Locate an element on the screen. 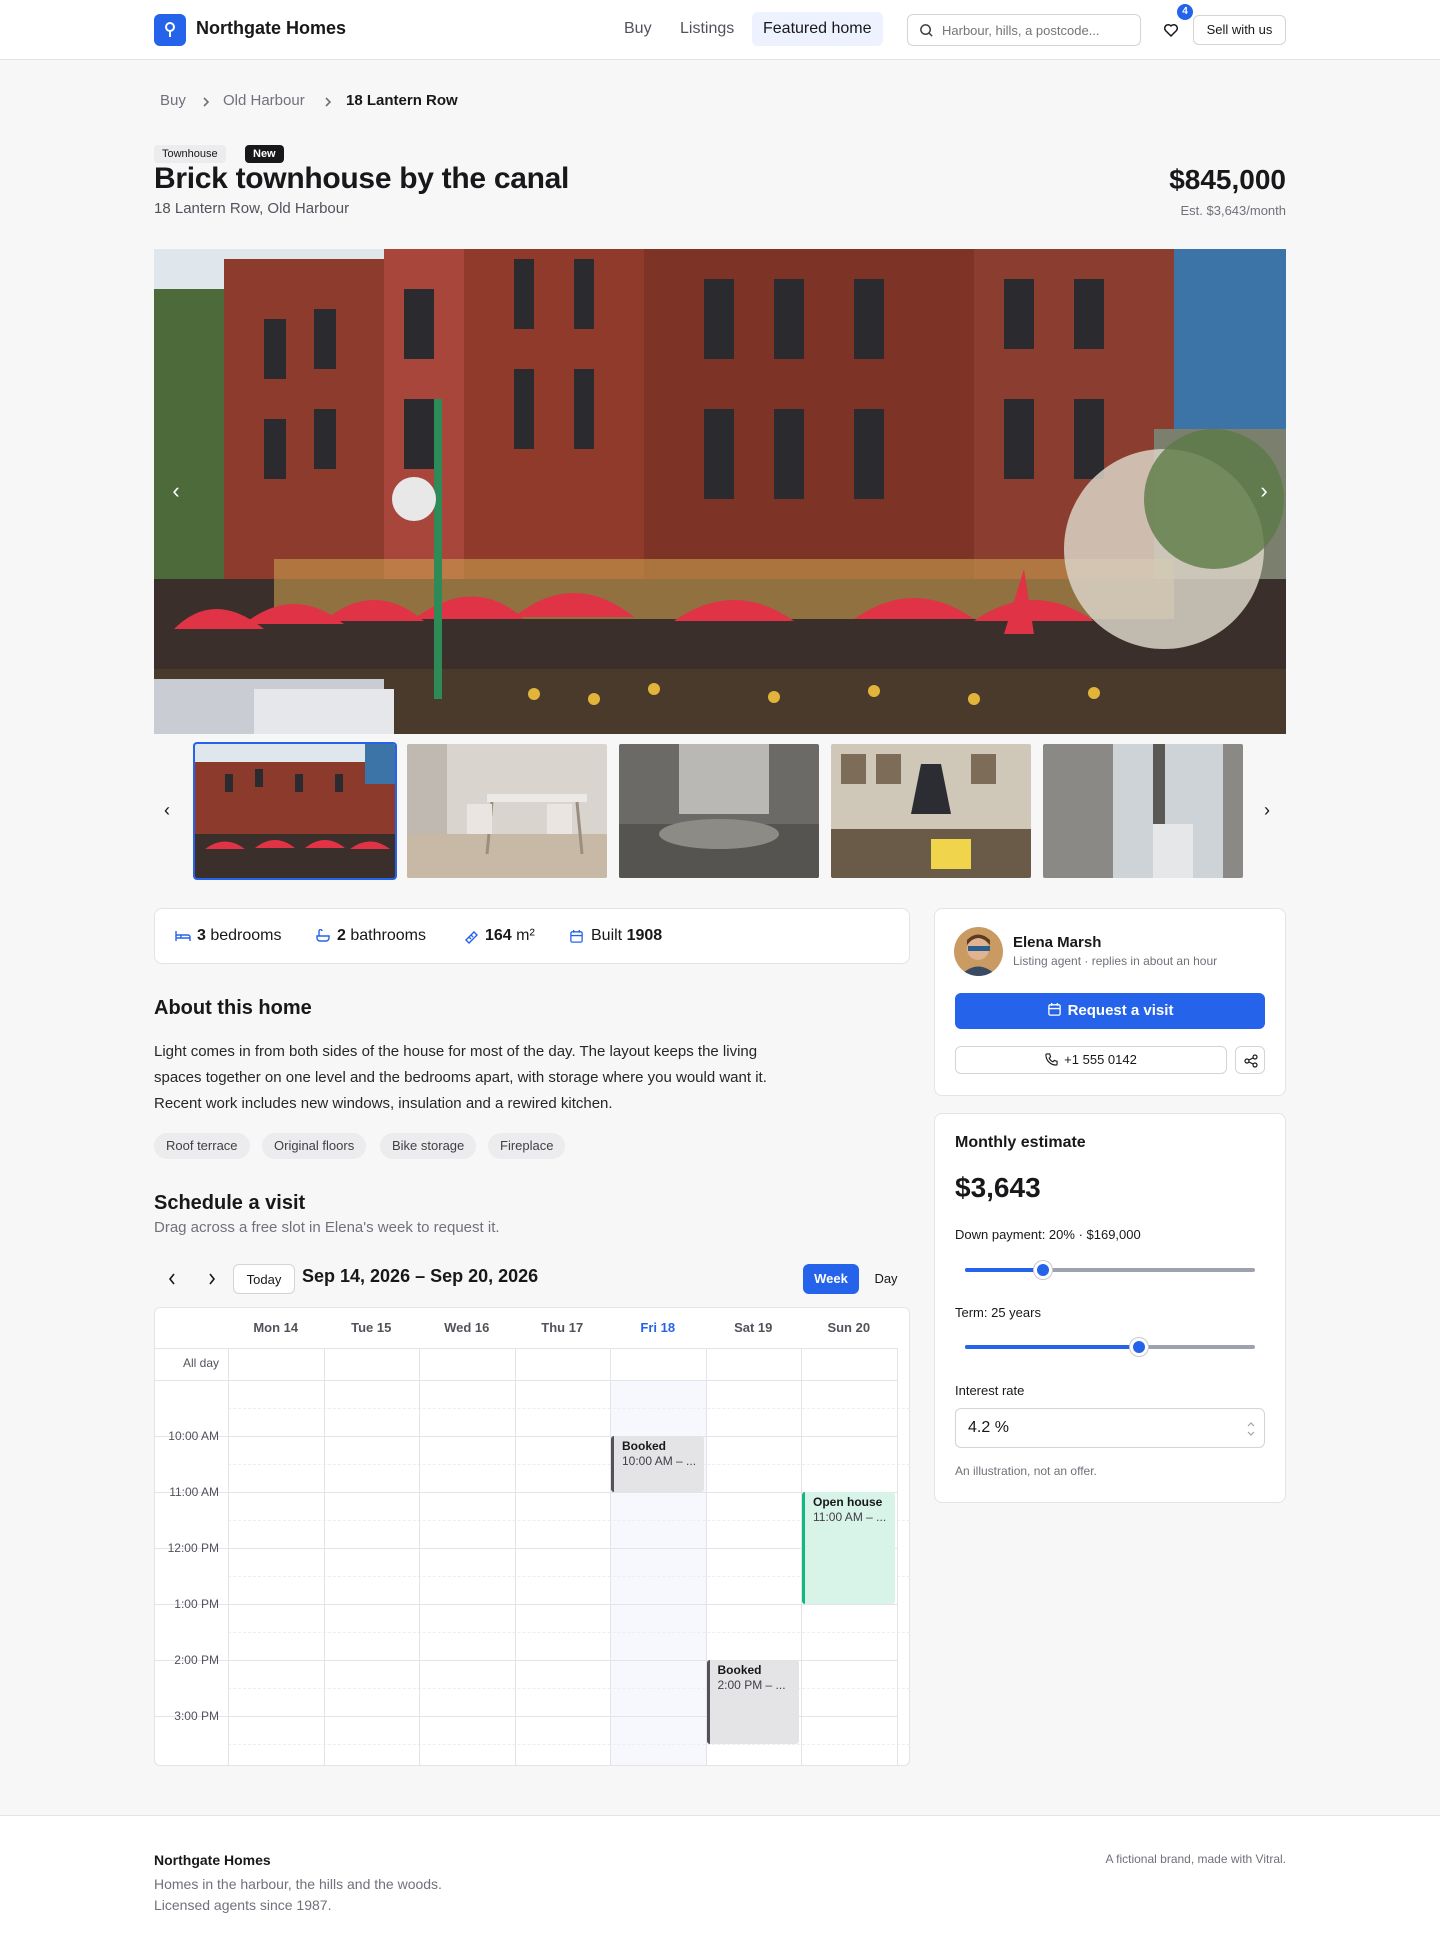 This screenshot has height=1946, width=1440. search-icon is located at coordinates (926, 30).